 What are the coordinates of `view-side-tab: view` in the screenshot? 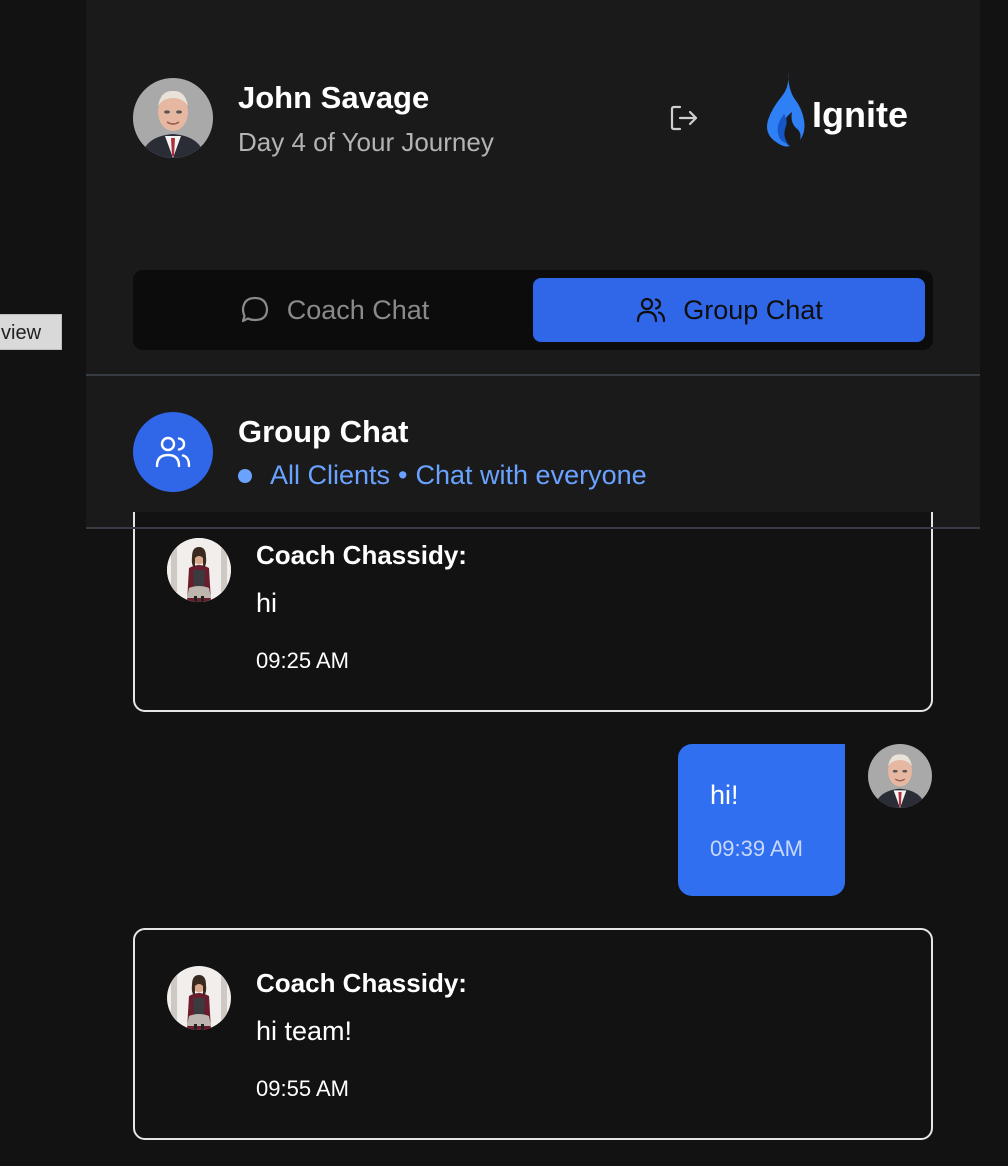 It's located at (31, 332).